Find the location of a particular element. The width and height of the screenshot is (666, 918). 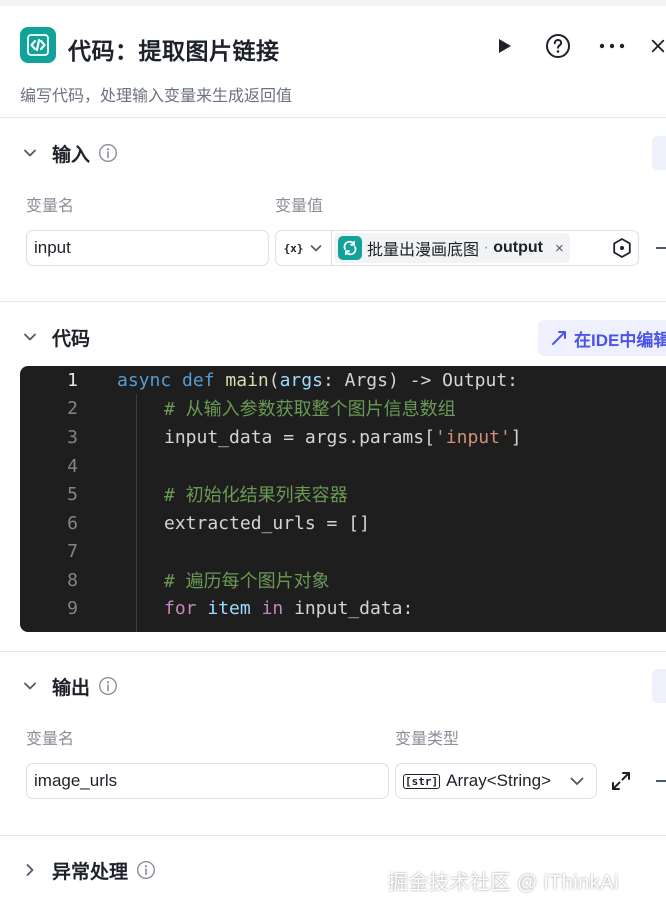

more-button is located at coordinates (612, 46).